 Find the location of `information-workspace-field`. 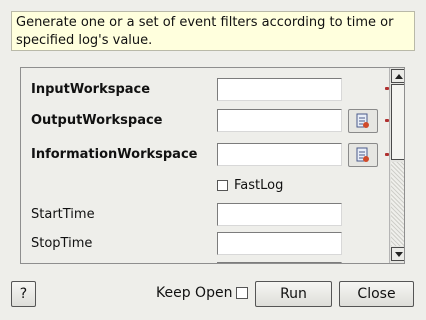

information-workspace-field is located at coordinates (279, 154).